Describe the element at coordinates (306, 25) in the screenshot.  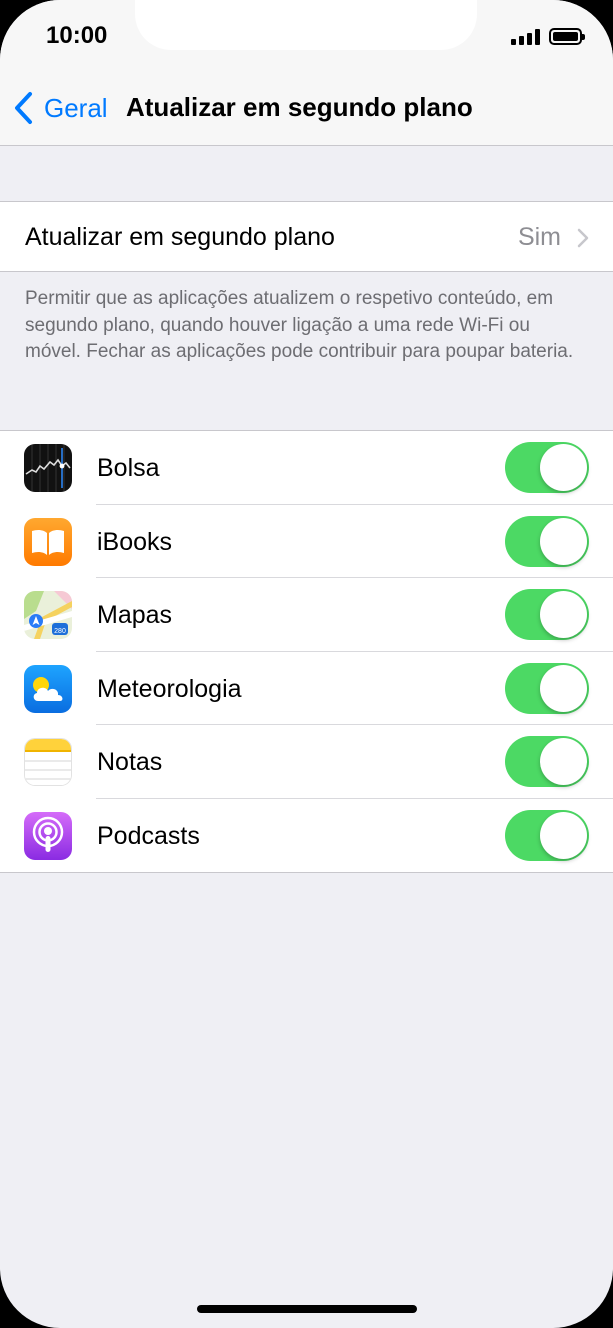
I see `notch` at that location.